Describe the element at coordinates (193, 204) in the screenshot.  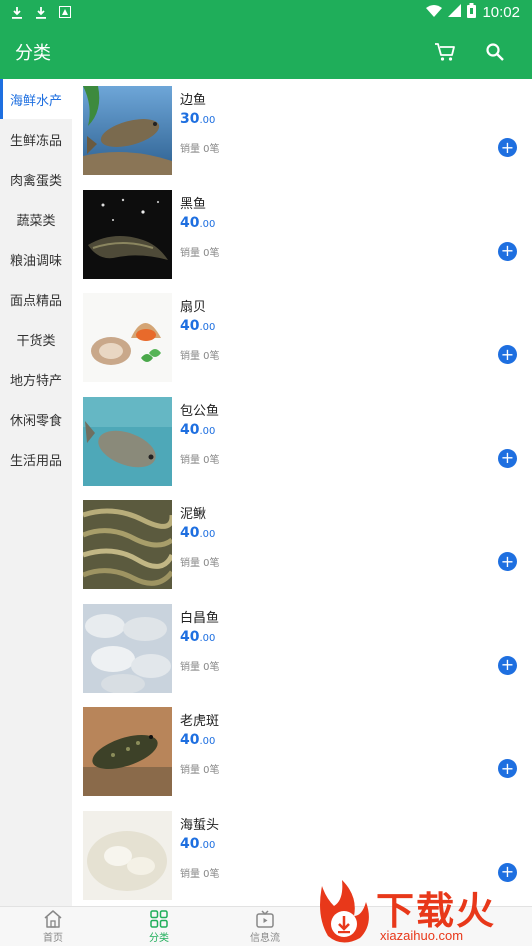
I see `product-name: 黑鱼` at that location.